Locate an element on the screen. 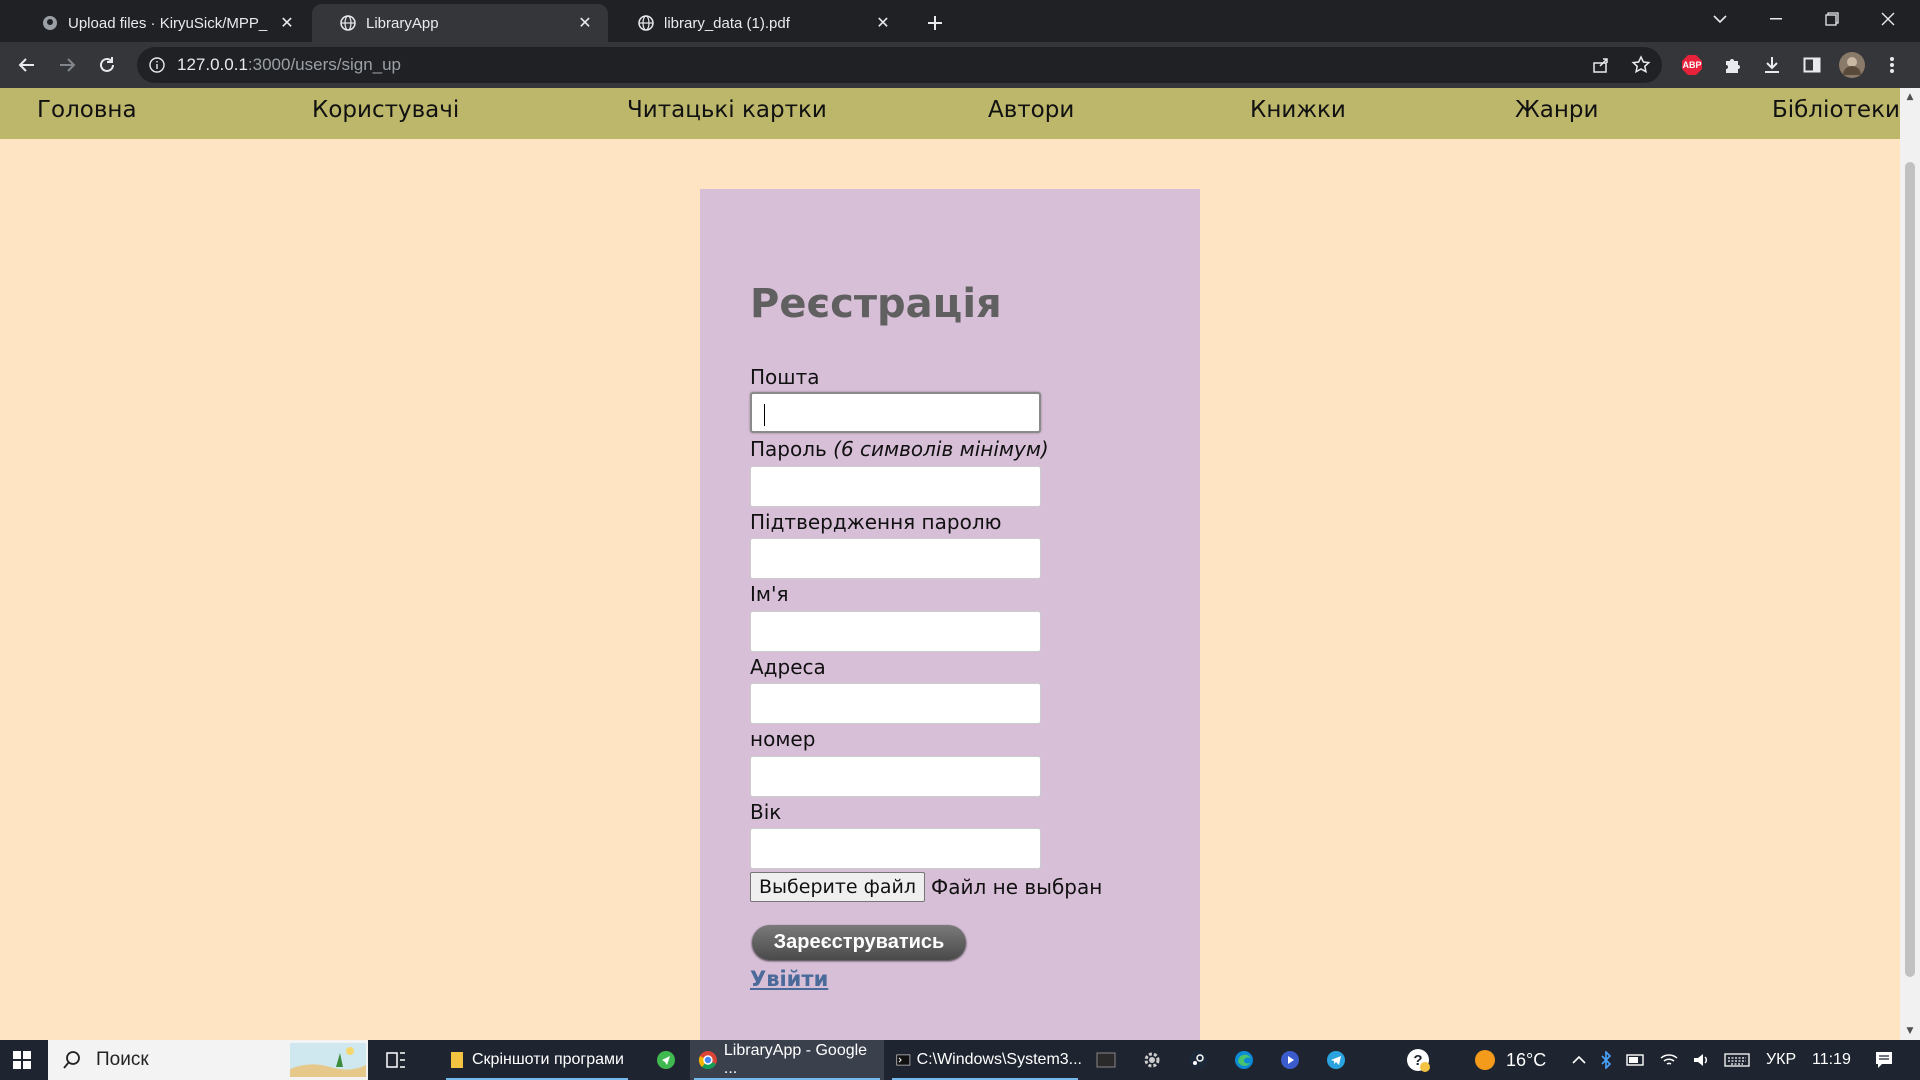 Image resolution: width=1920 pixels, height=1080 pixels. volume-icon is located at coordinates (1701, 1060).